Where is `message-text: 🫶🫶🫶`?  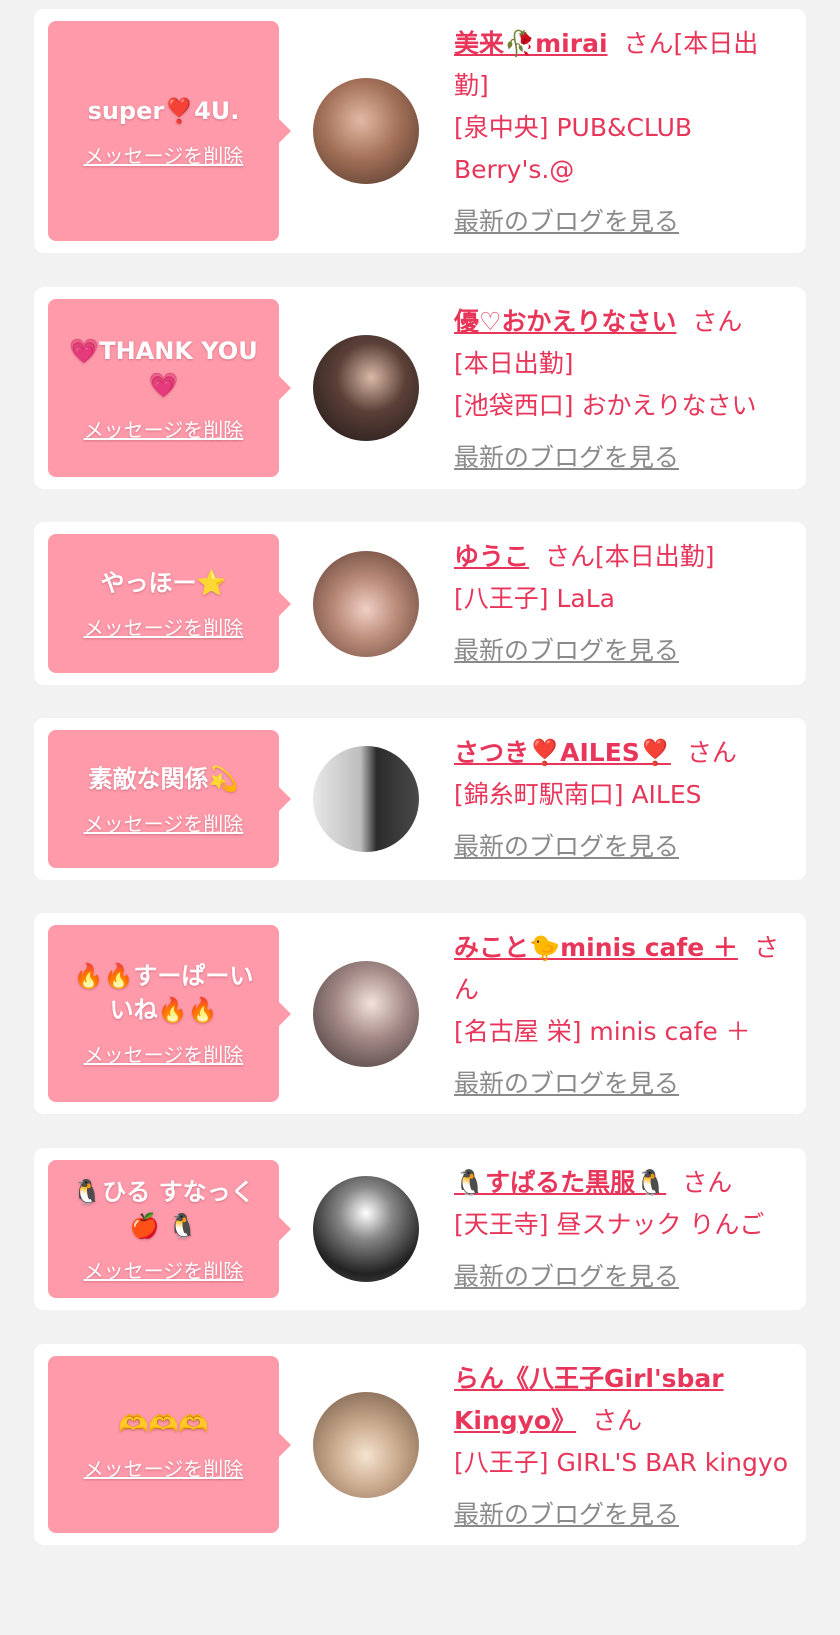 message-text: 🫶🫶🫶 is located at coordinates (163, 1424).